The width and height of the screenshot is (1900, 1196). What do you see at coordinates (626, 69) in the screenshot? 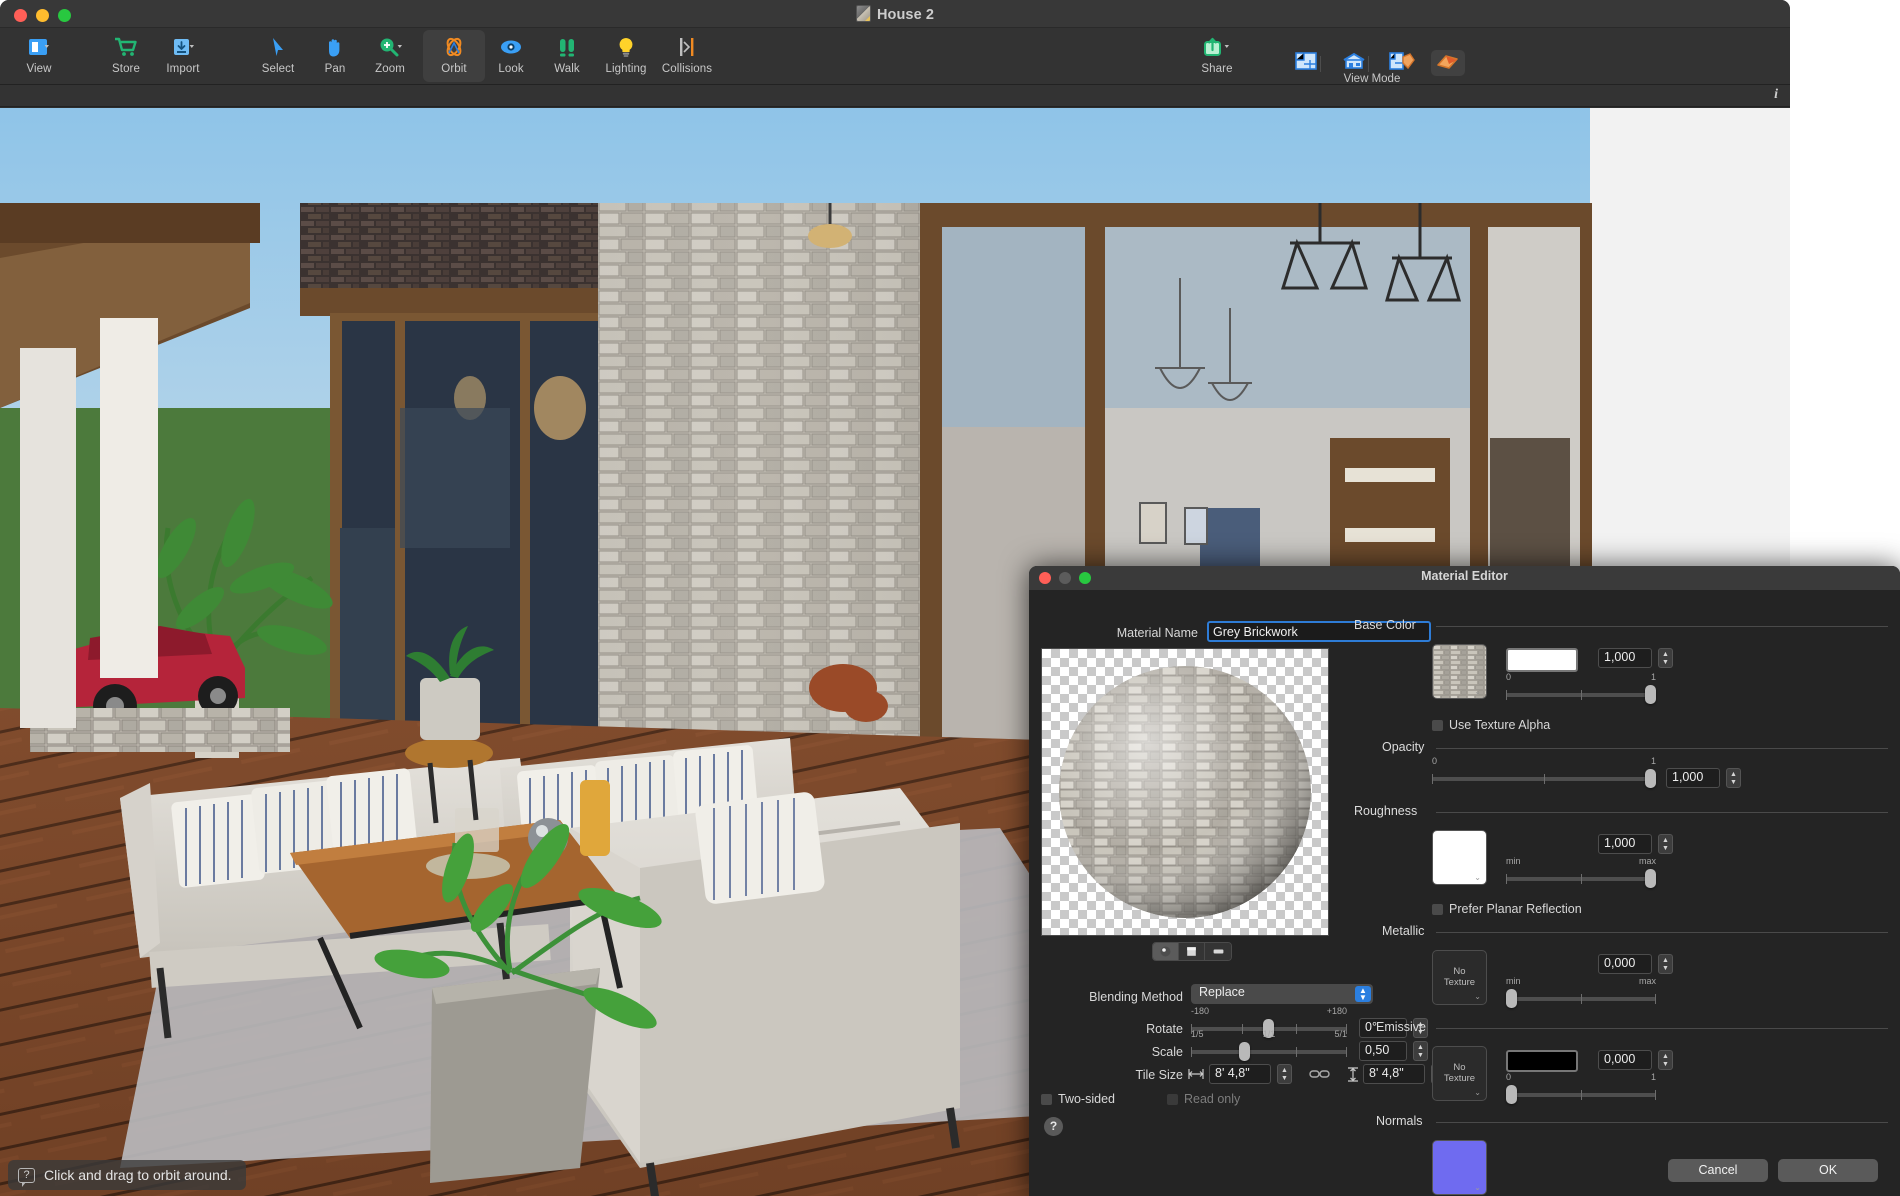
I see `toolbar-item-lighting-label: Lighting` at bounding box center [626, 69].